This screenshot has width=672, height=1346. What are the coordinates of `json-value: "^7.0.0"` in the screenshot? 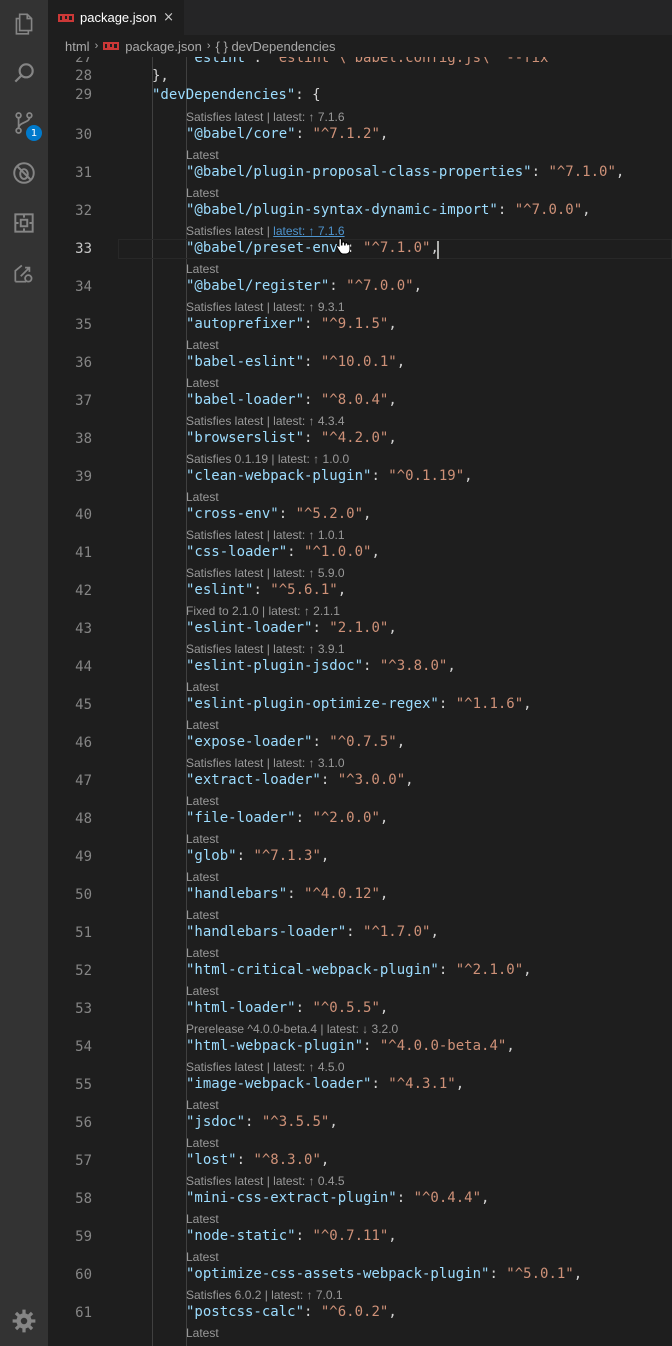 It's located at (380, 286).